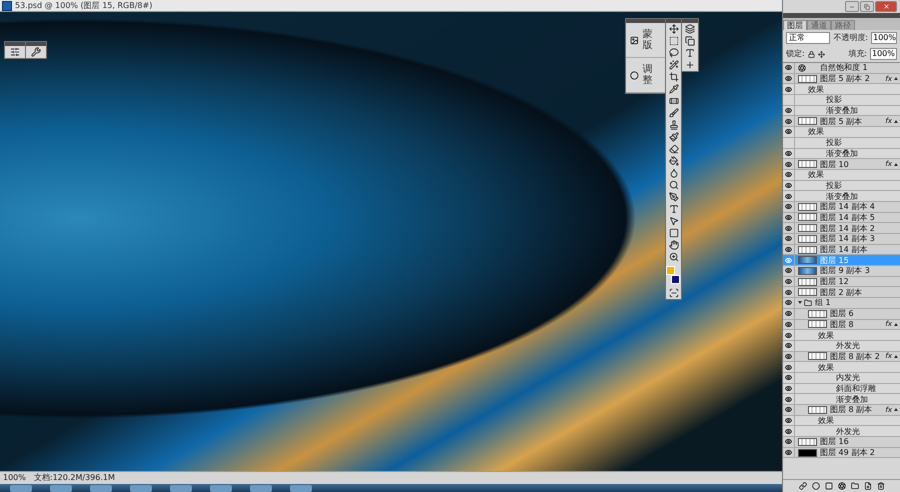 The width and height of the screenshot is (900, 492). I want to click on layer-row: 组 1, so click(841, 303).